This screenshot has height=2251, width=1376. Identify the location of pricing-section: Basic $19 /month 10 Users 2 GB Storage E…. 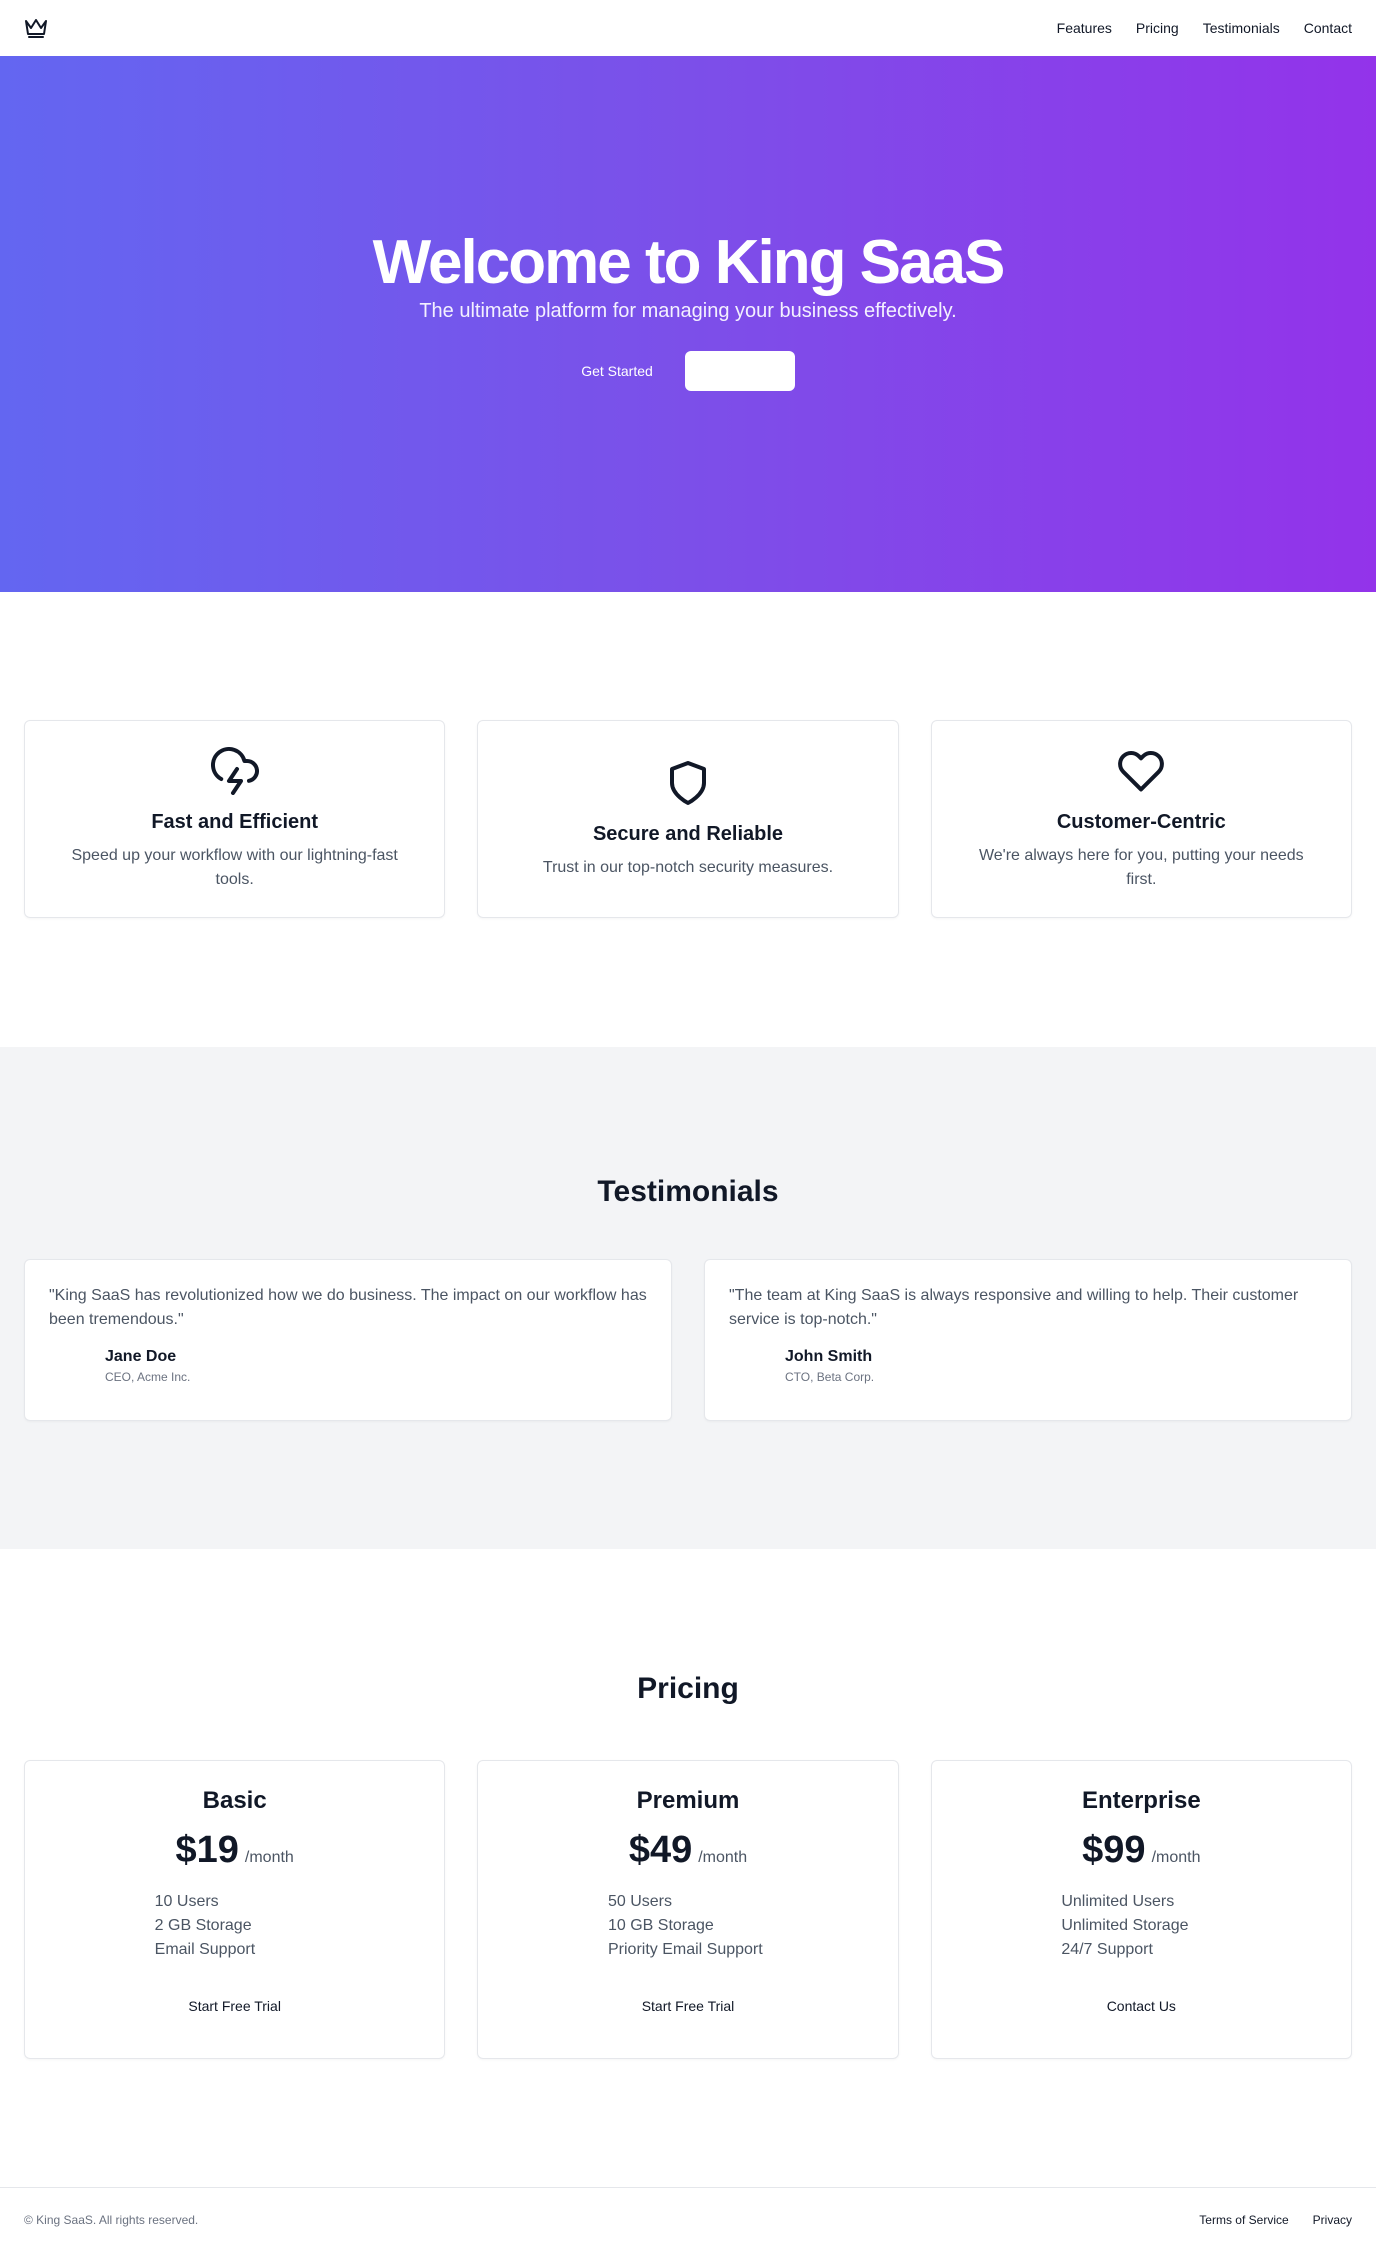
(688, 1909).